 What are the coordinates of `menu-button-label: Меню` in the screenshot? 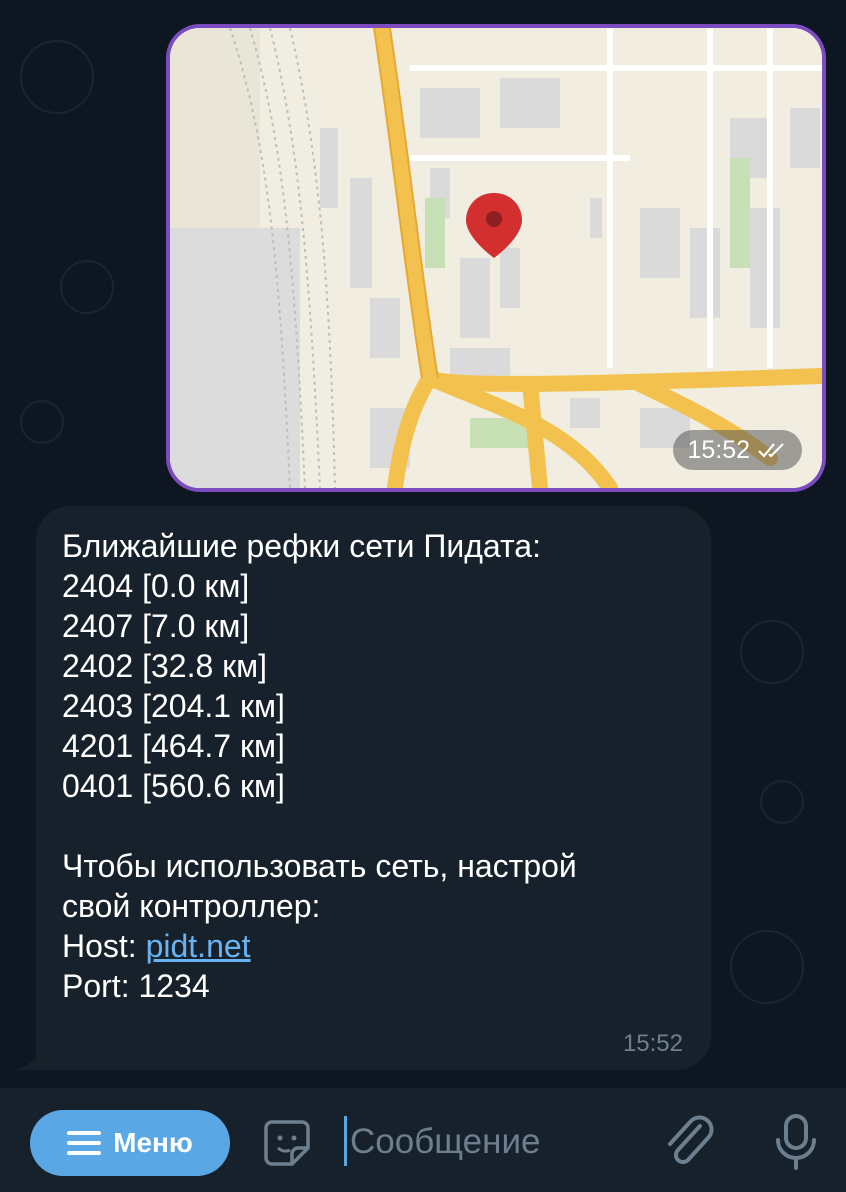 It's located at (153, 1142).